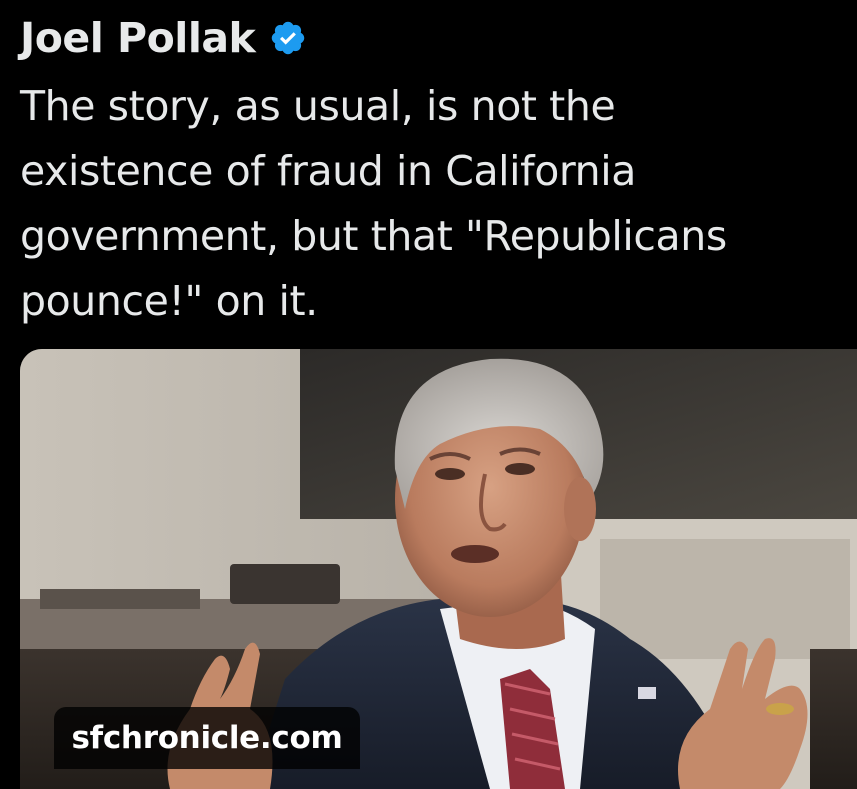  Describe the element at coordinates (288, 38) in the screenshot. I see `verified-badge-icon` at that location.